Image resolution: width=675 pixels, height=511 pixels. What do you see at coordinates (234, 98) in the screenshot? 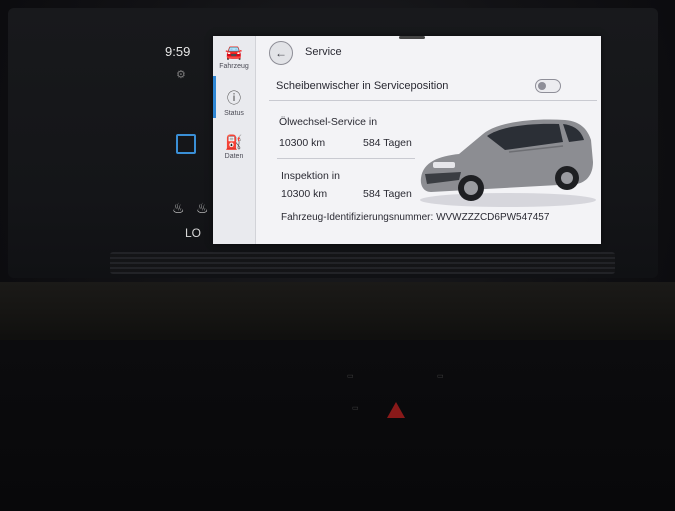
I see `info-icon: ⓘ` at bounding box center [234, 98].